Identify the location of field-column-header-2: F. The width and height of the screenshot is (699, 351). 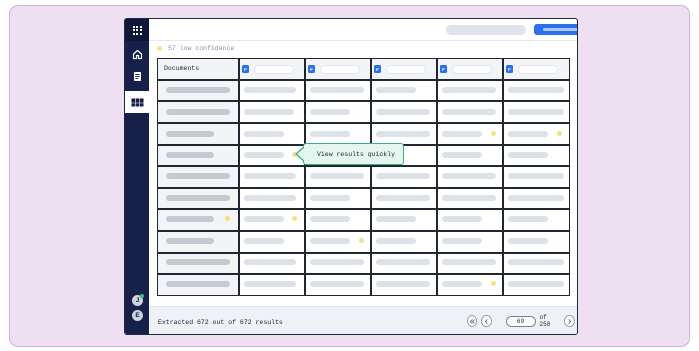
(334, 69).